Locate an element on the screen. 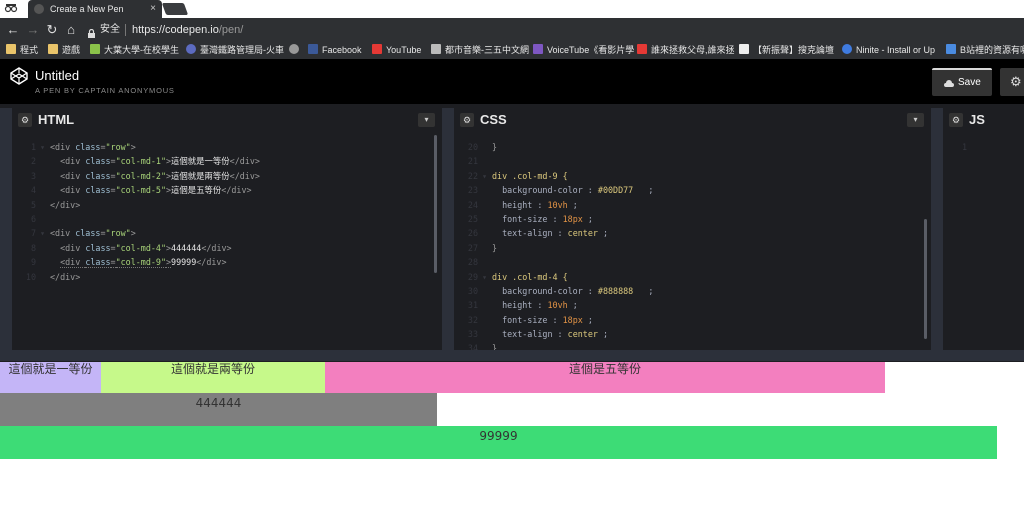 The height and width of the screenshot is (508, 1024). code-line: 6 is located at coordinates (33, 218).